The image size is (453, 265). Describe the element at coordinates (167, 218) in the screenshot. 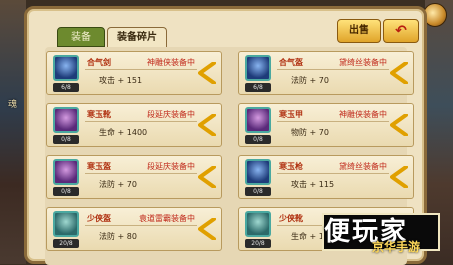

I see `equipped-by-label: 袁道雷霸装备中` at that location.